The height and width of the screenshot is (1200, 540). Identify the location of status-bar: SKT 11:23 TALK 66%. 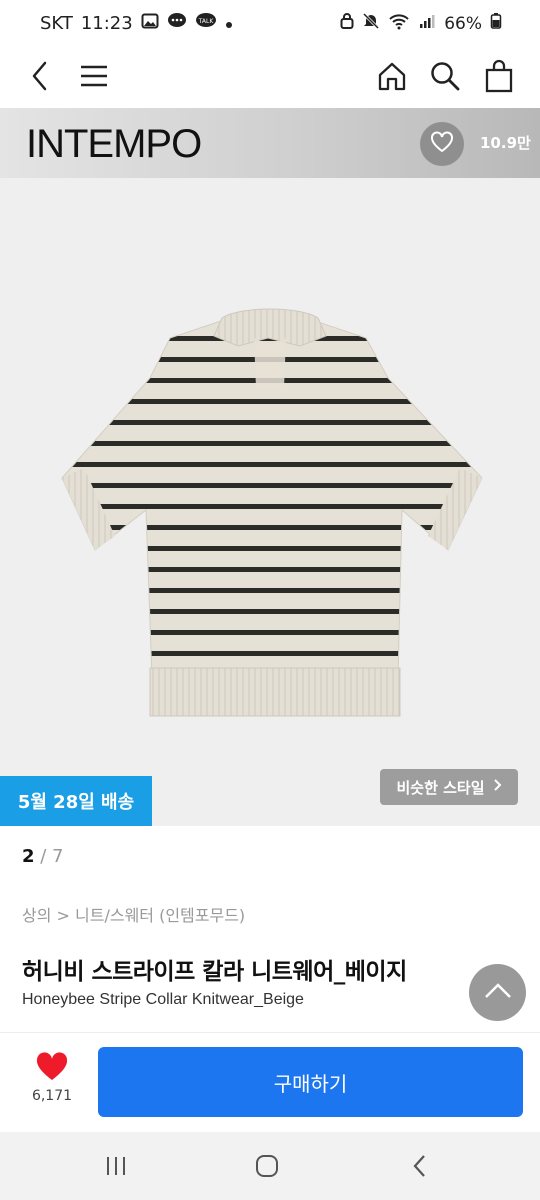
(270, 23).